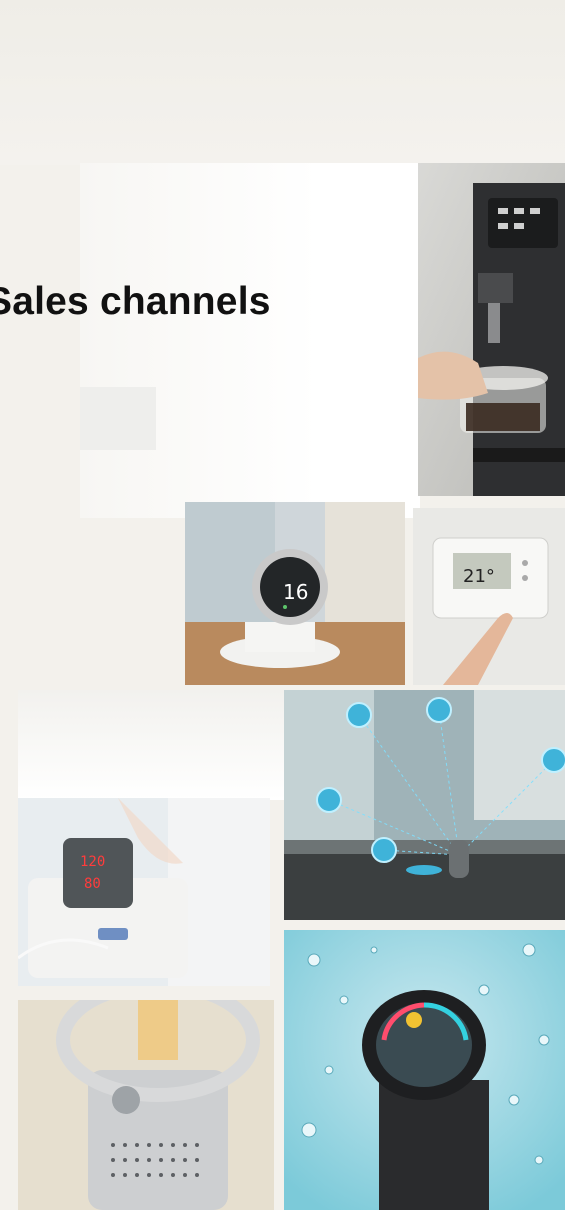 The height and width of the screenshot is (1210, 565). Describe the element at coordinates (144, 892) in the screenshot. I see `blood-pressure-monitor-photo: 120 80` at that location.